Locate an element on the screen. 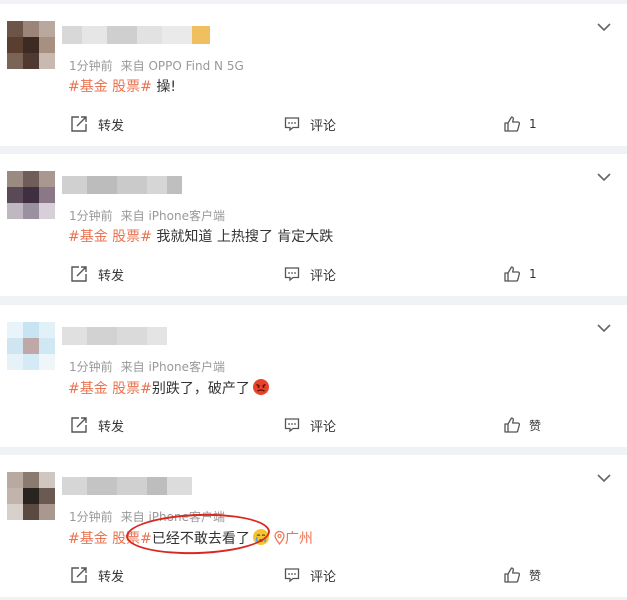  post-content: #基金 股票#已经不敢去看了 广州 is located at coordinates (190, 538).